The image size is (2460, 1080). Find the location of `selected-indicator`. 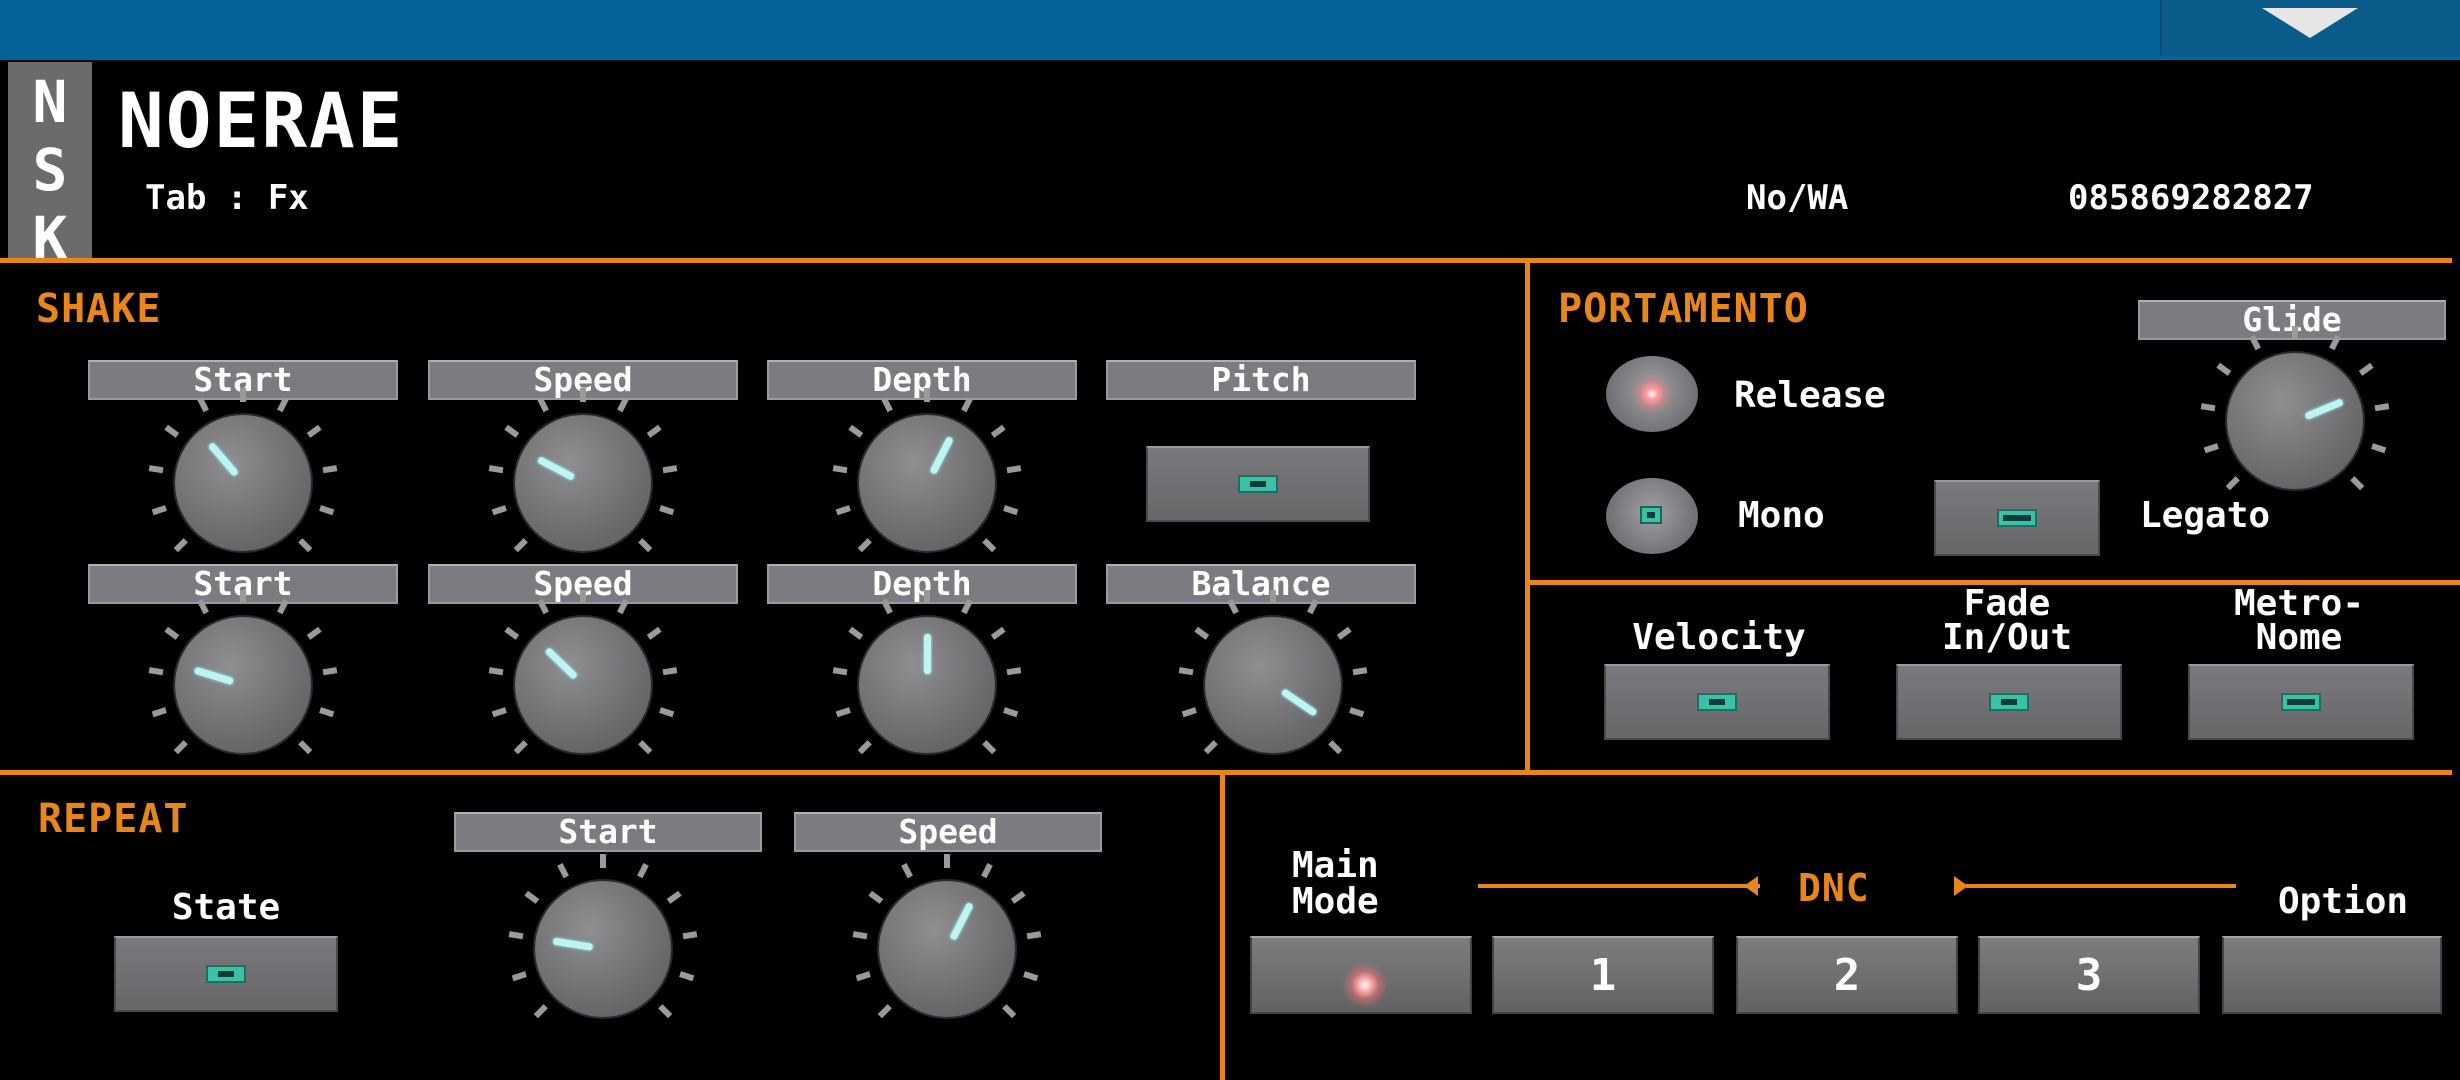

selected-indicator is located at coordinates (1365, 985).